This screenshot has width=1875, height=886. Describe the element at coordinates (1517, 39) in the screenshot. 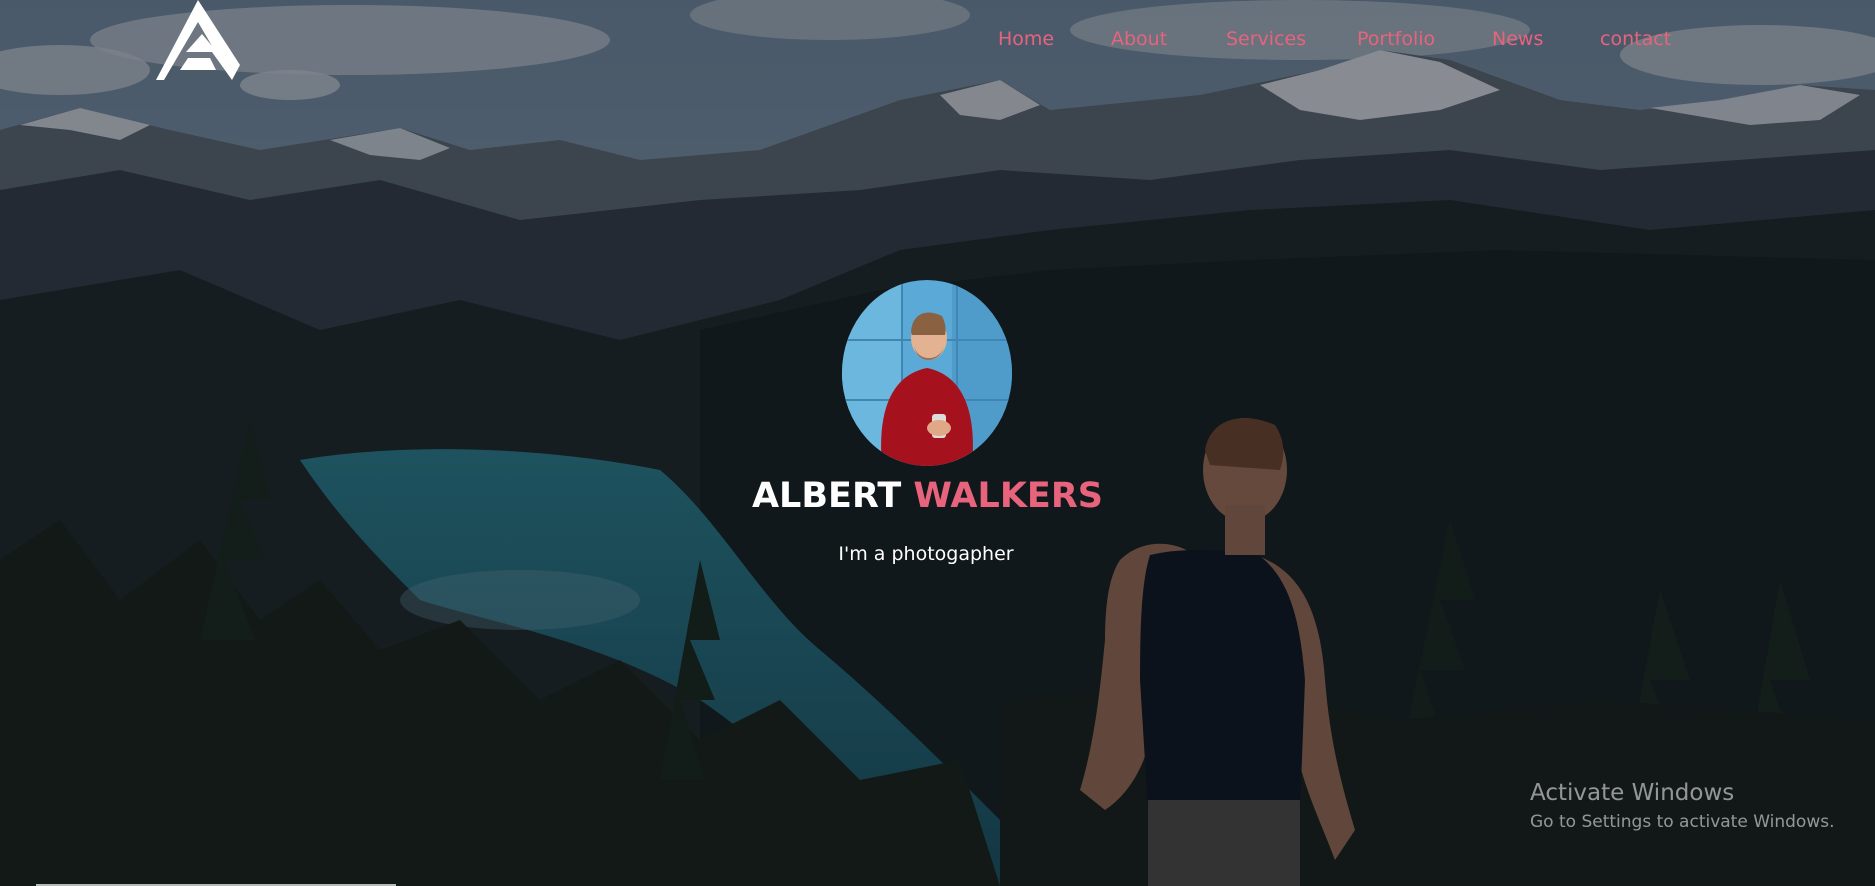

I see `nav-item-news: News` at that location.